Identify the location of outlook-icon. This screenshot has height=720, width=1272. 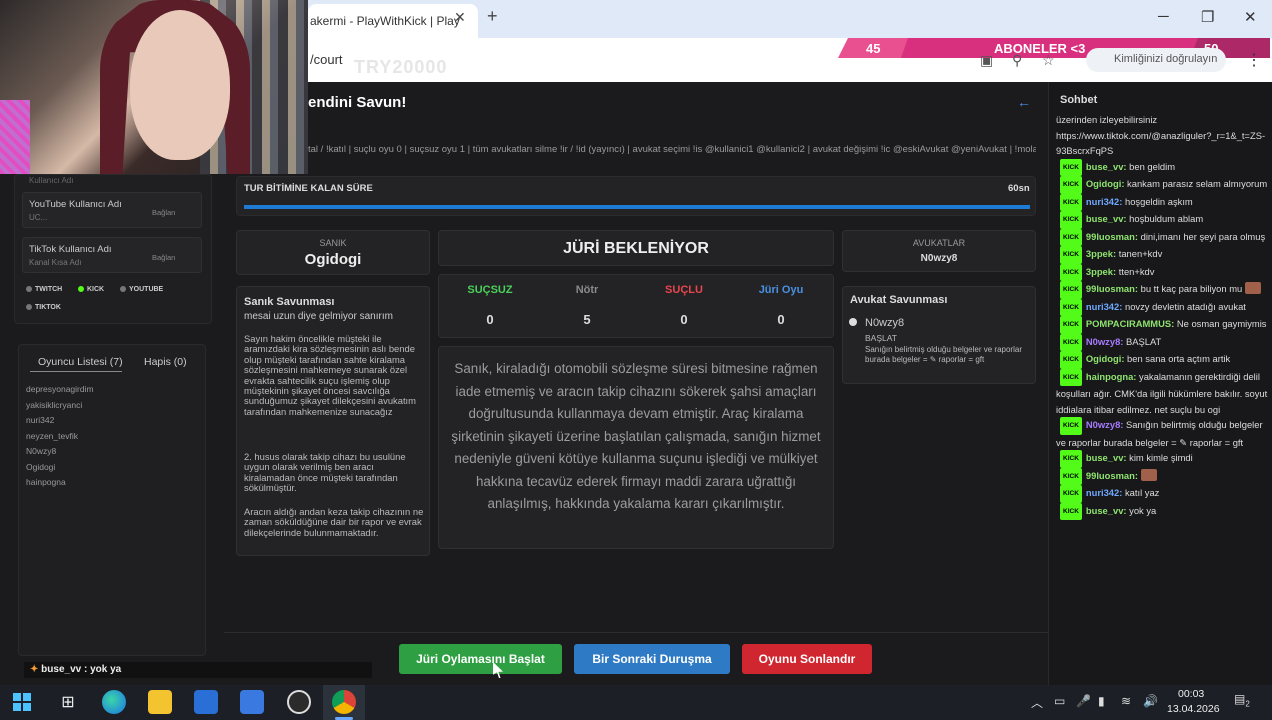
(252, 702).